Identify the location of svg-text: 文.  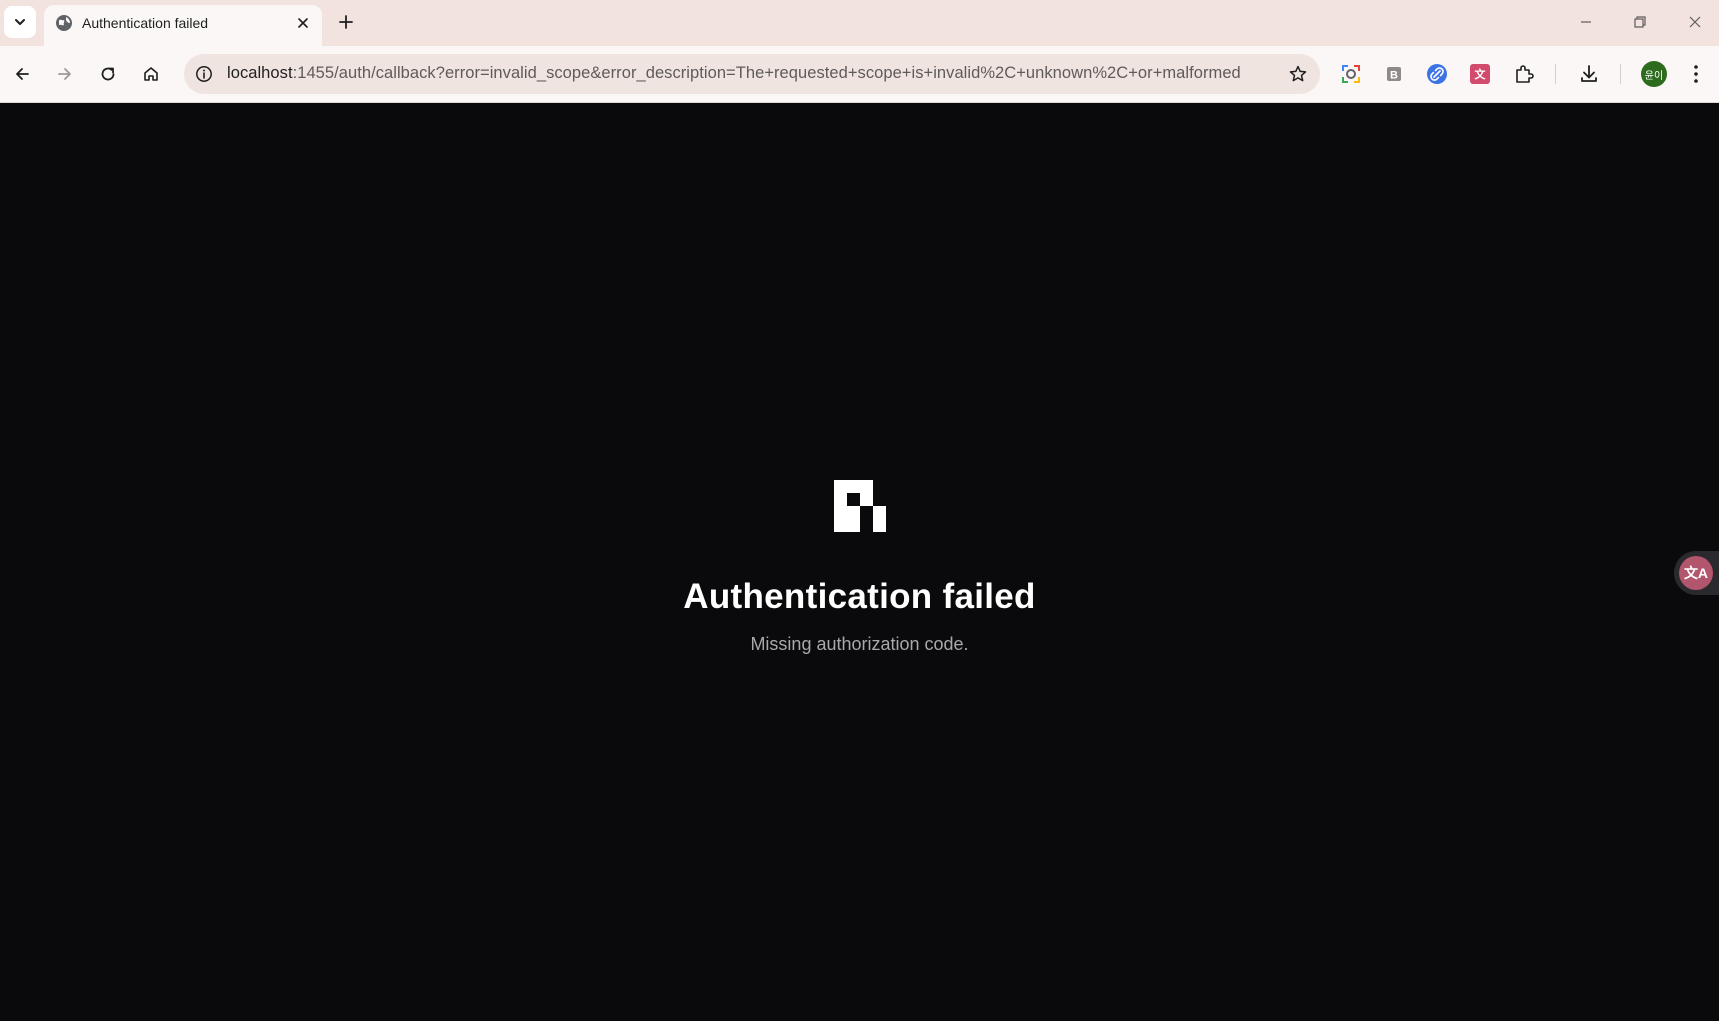
(1481, 74).